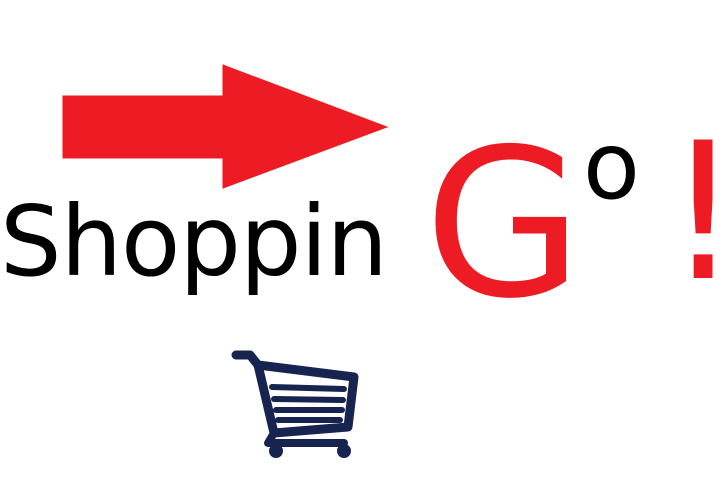  Describe the element at coordinates (503, 225) in the screenshot. I see `logo-letter-g: G` at that location.